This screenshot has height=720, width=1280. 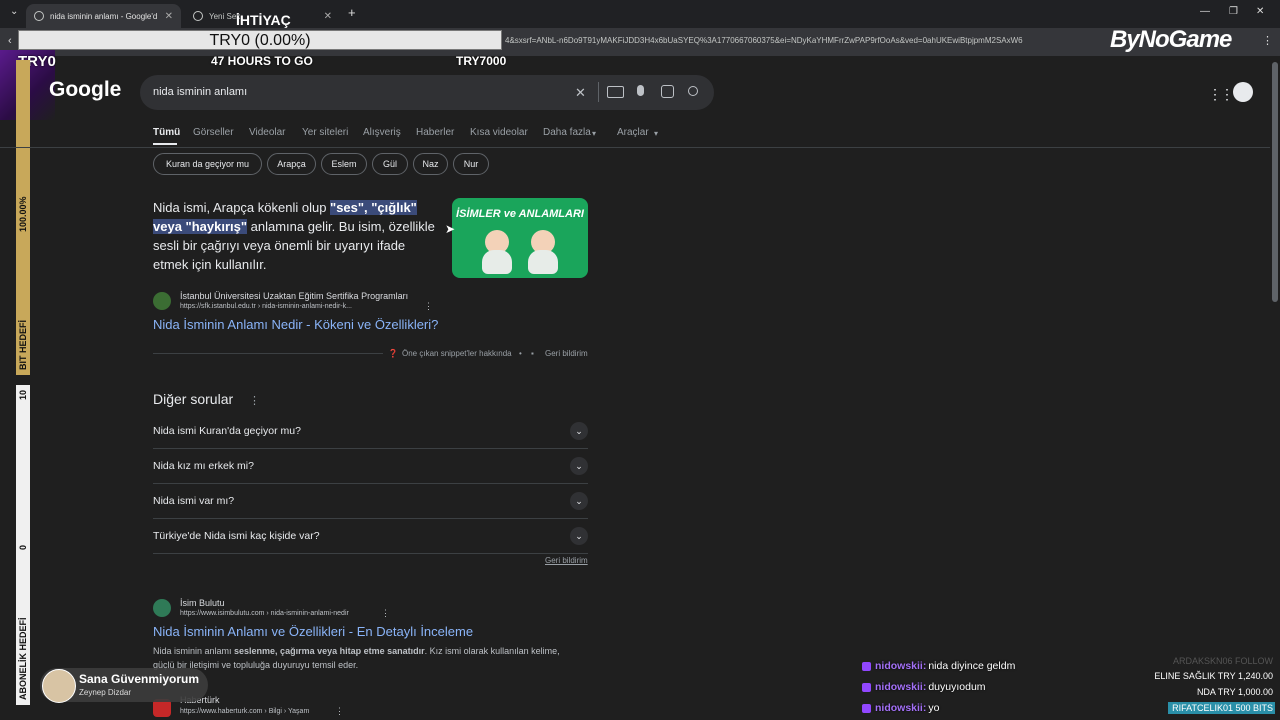 What do you see at coordinates (370, 466) in the screenshot?
I see `paa-question: Nida kız mı erkek mi? ⌄` at bounding box center [370, 466].